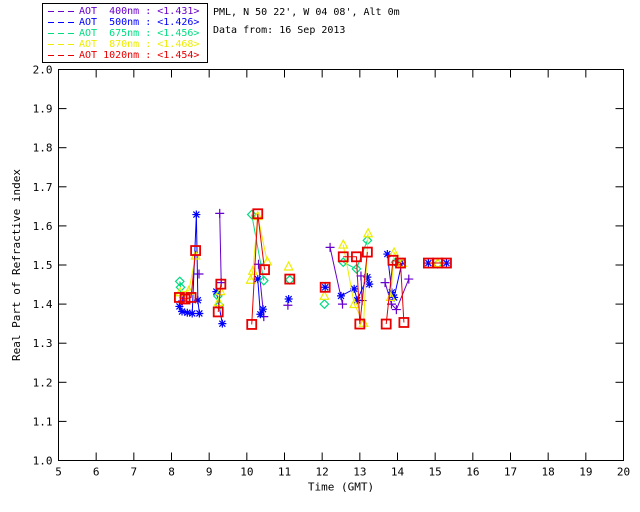  Describe the element at coordinates (16, 265) in the screenshot. I see `y-axis-title: Real Part of Refractive index` at that location.